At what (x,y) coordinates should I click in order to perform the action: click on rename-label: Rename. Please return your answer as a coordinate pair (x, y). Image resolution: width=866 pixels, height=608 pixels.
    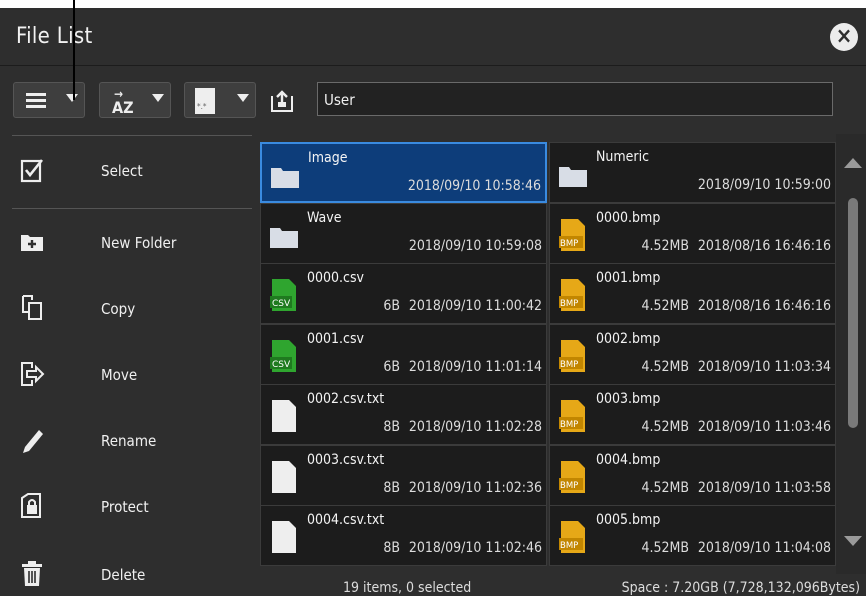
    Looking at the image, I should click on (129, 441).